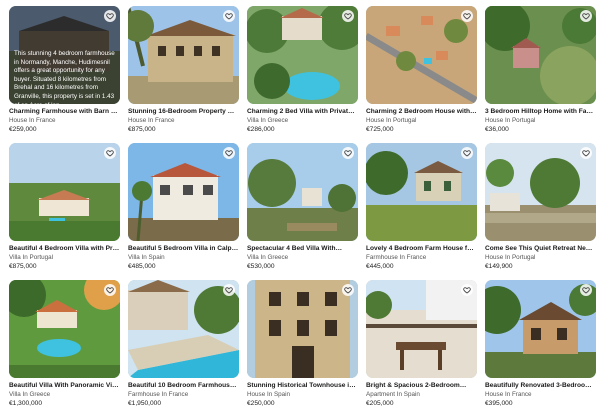 The width and height of the screenshot is (600, 413). Describe the element at coordinates (499, 266) in the screenshot. I see `listing-price: €149,900` at that location.